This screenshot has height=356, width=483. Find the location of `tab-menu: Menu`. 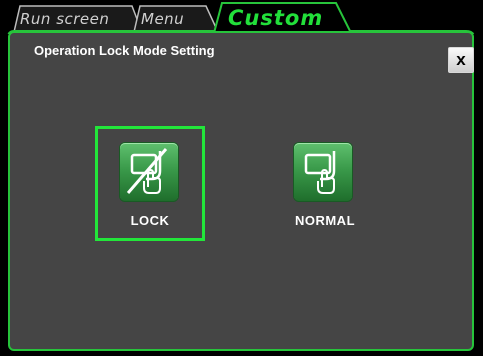

tab-menu: Menu is located at coordinates (176, 17).